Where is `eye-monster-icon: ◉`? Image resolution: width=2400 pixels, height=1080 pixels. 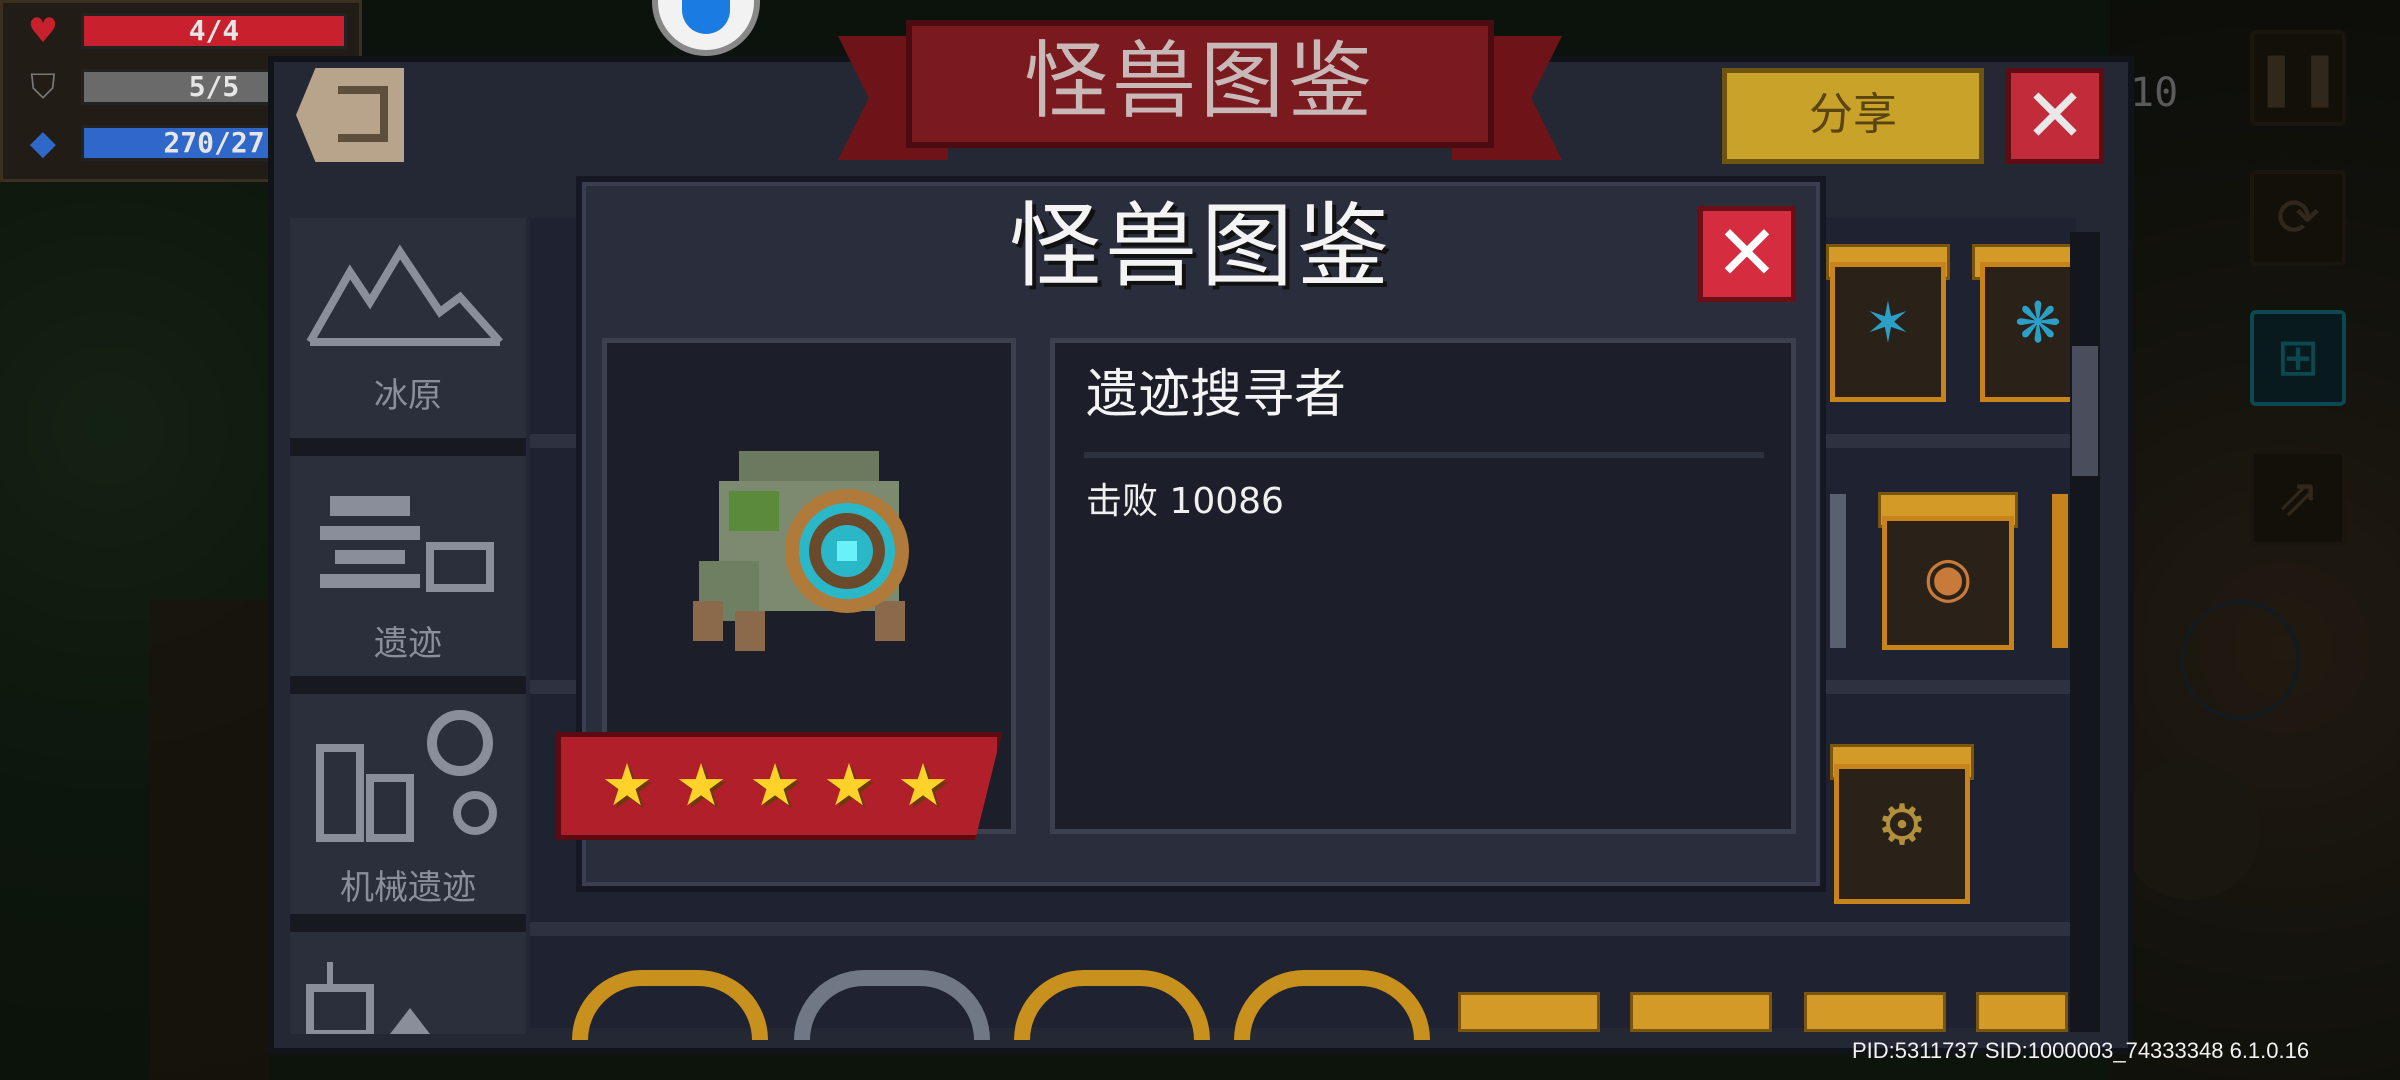 eye-monster-icon: ◉ is located at coordinates (1948, 577).